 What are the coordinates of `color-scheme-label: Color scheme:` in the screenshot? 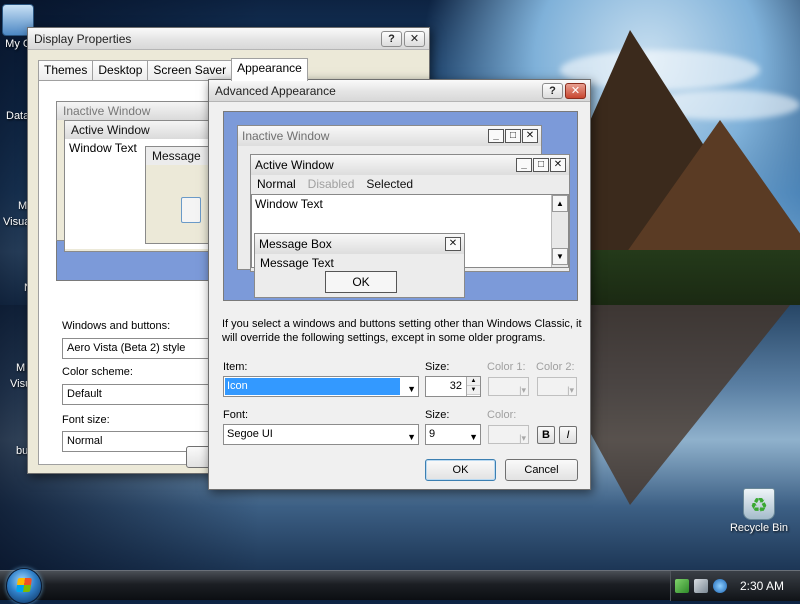 It's located at (97, 372).